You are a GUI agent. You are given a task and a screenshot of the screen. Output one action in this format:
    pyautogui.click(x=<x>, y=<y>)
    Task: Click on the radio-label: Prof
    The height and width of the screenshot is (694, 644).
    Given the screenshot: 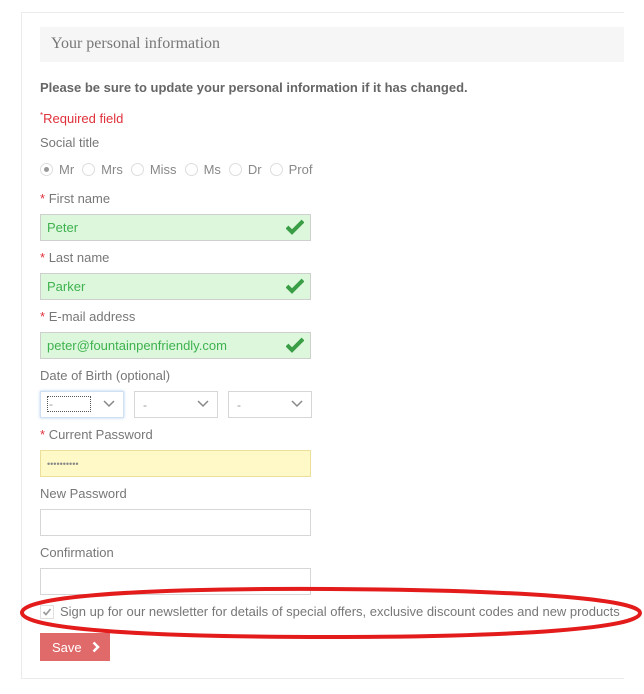 What is the action you would take?
    pyautogui.click(x=300, y=169)
    